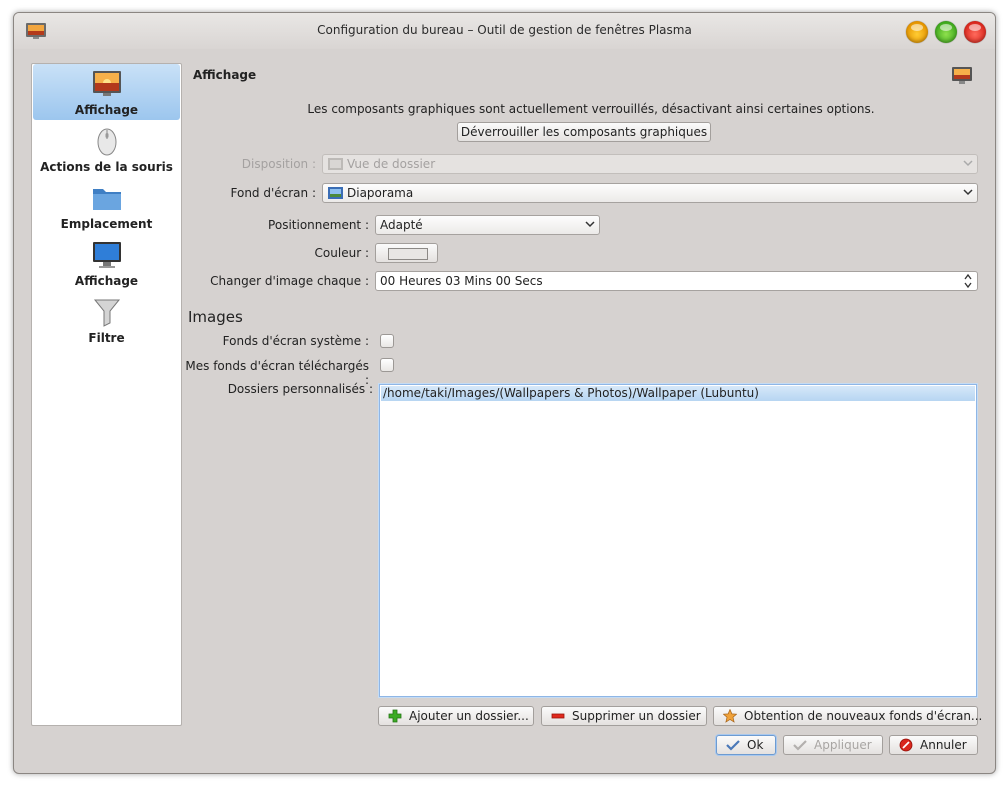 This screenshot has width=1007, height=788. Describe the element at coordinates (933, 745) in the screenshot. I see `cancel-button: Annuler` at that location.